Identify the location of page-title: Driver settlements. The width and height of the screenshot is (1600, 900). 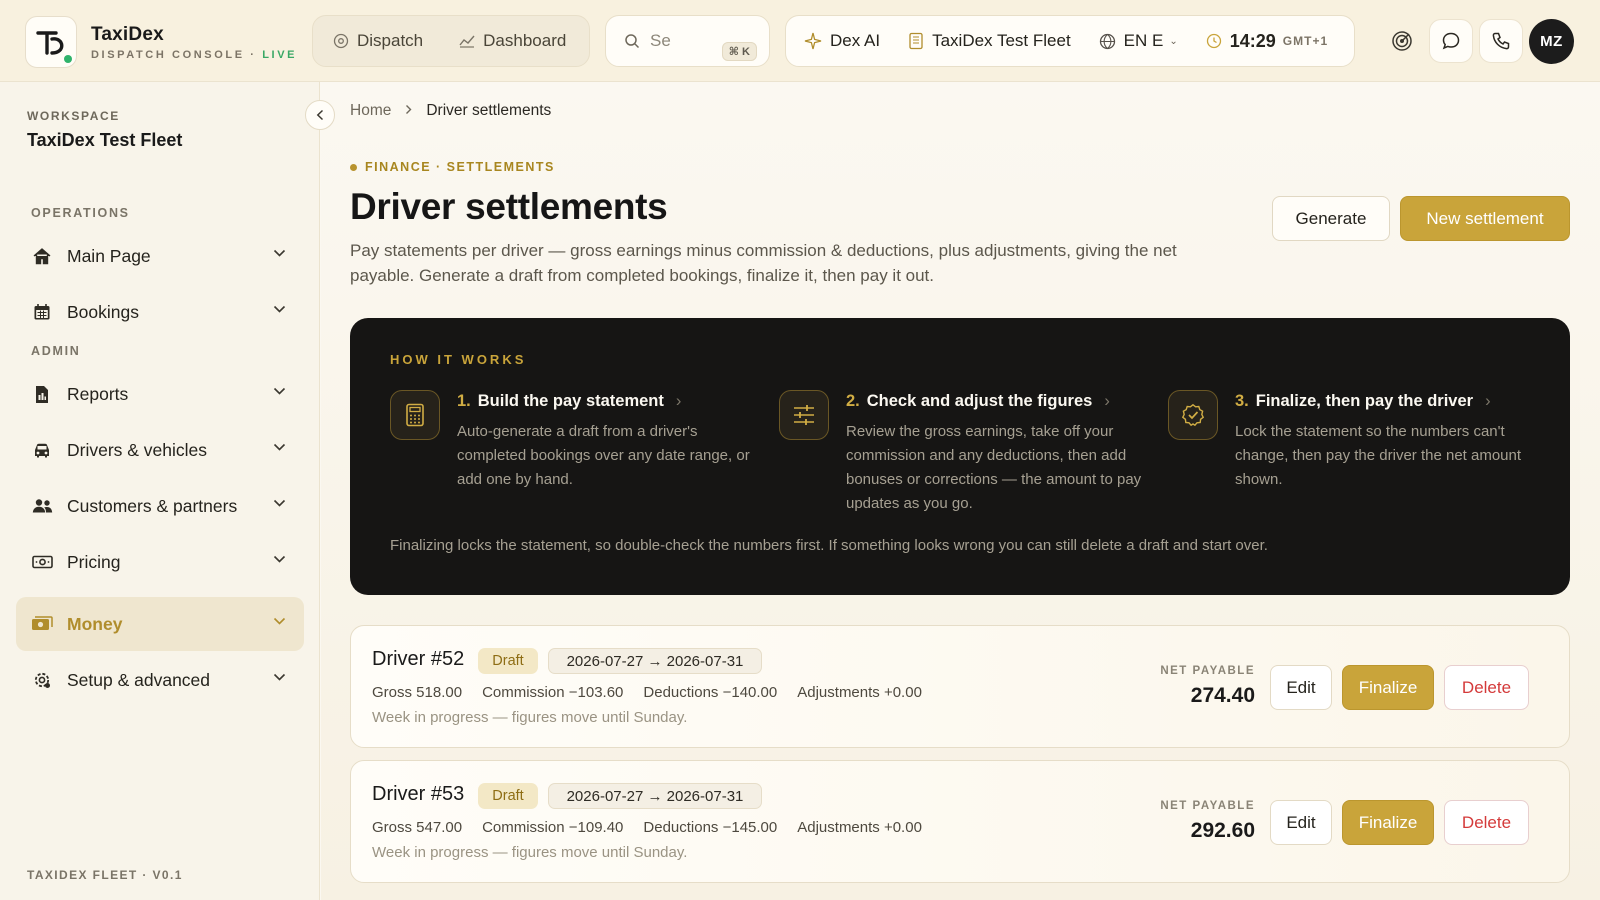
(509, 206).